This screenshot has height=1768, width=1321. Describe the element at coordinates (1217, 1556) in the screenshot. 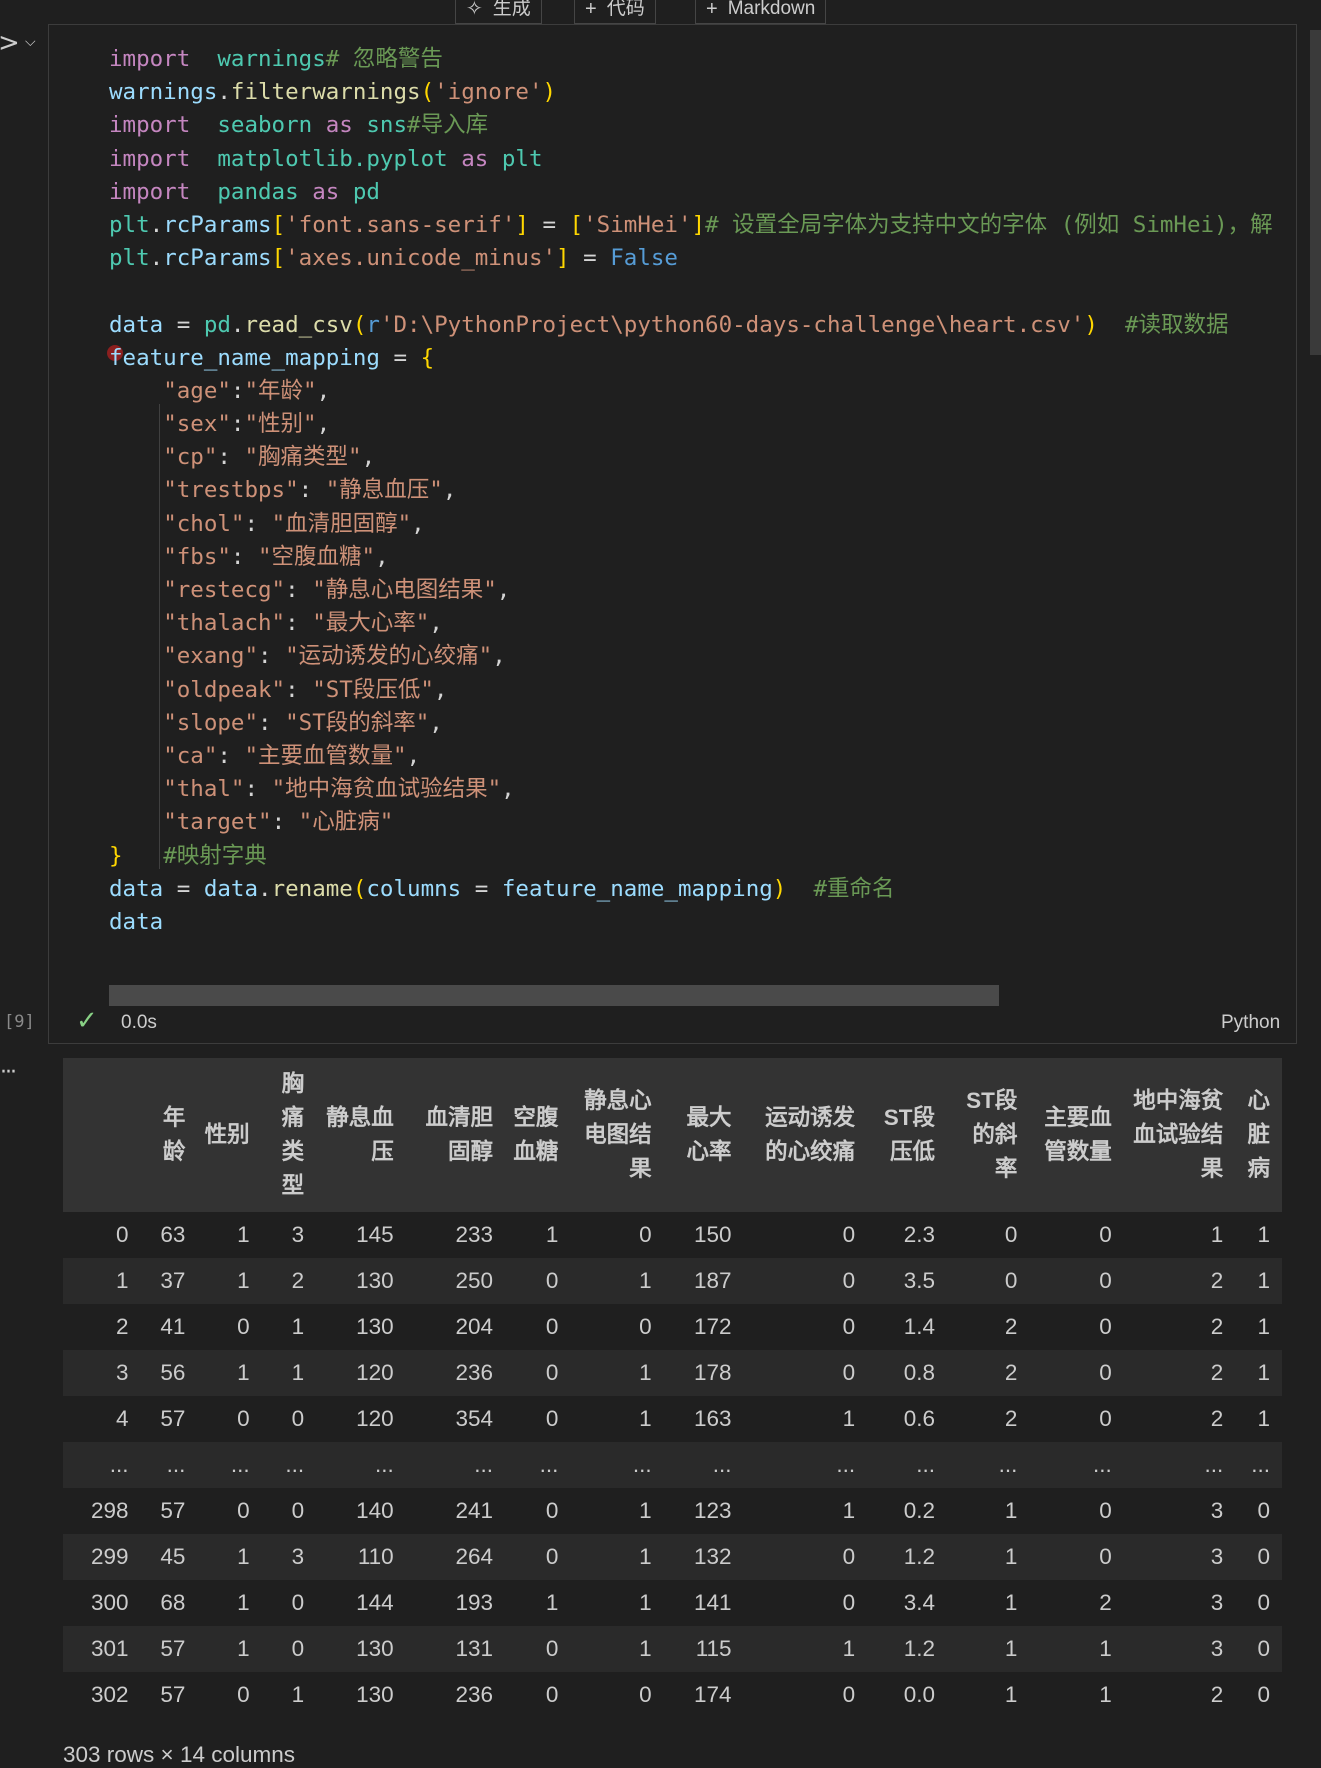

I see `table-cell: 3` at that location.